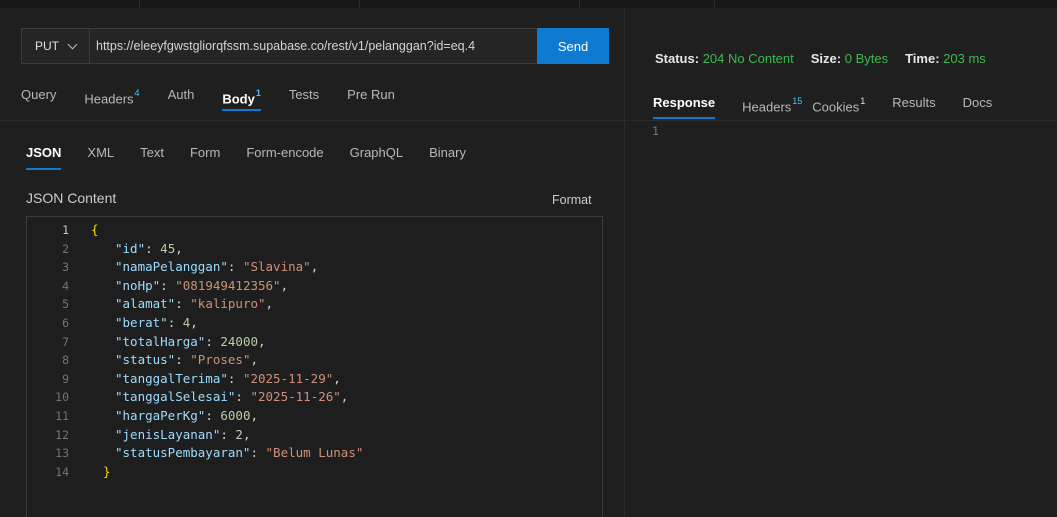 The image size is (1057, 517). What do you see at coordinates (65, 341) in the screenshot?
I see `line-number: 7` at bounding box center [65, 341].